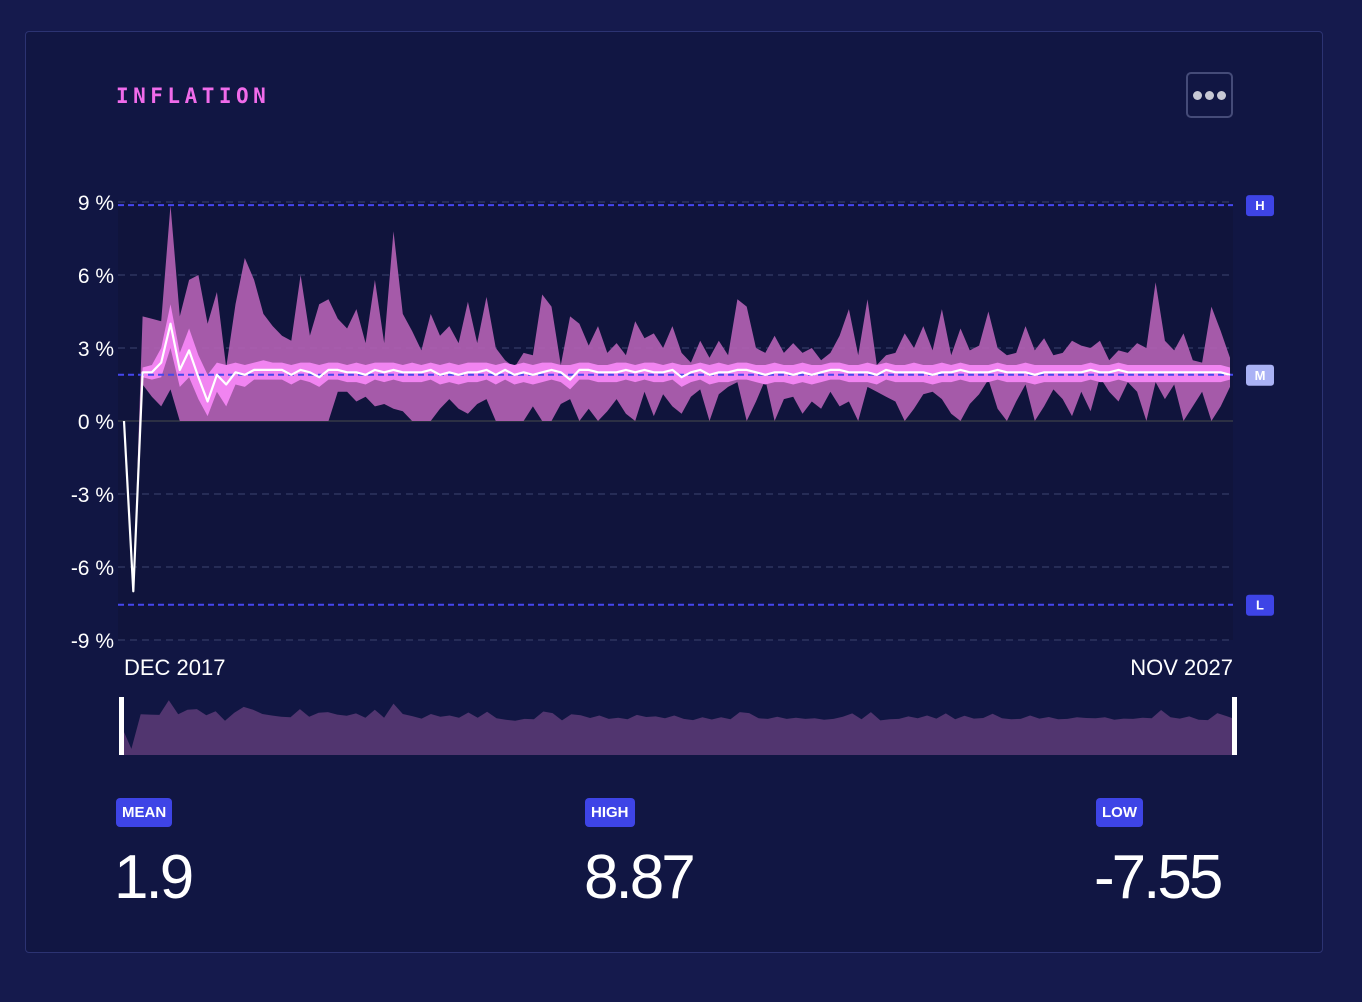 Image resolution: width=1362 pixels, height=1002 pixels. What do you see at coordinates (96, 203) in the screenshot?
I see `y-tick-label: 9 %` at bounding box center [96, 203].